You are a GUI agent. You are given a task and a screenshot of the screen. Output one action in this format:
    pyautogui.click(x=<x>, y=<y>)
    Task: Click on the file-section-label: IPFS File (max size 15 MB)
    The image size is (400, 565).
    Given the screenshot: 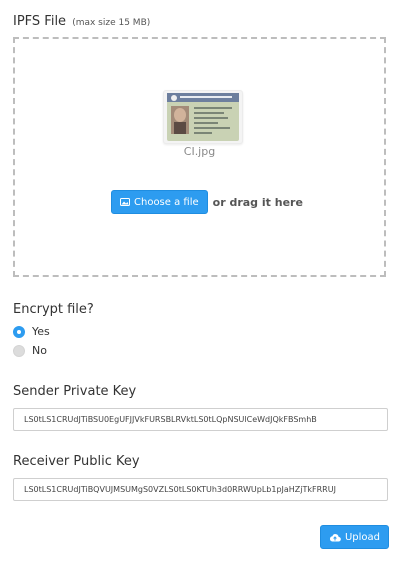 What is the action you would take?
    pyautogui.click(x=81, y=21)
    